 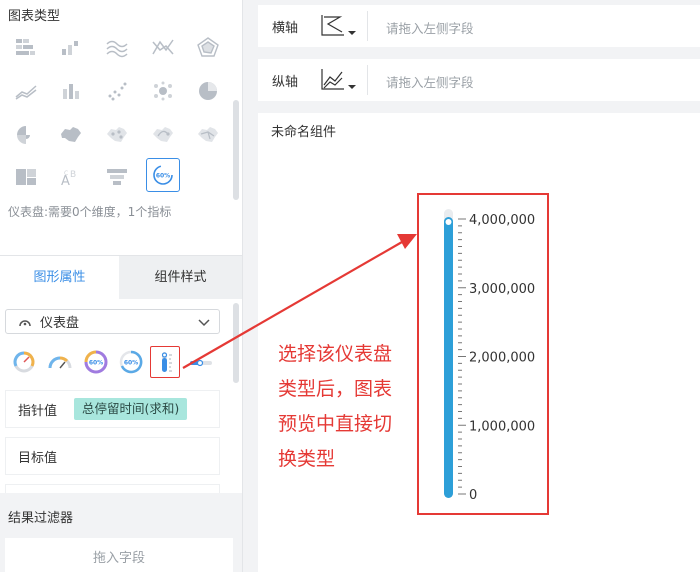 I want to click on gauge-value-bar, so click(x=448, y=357).